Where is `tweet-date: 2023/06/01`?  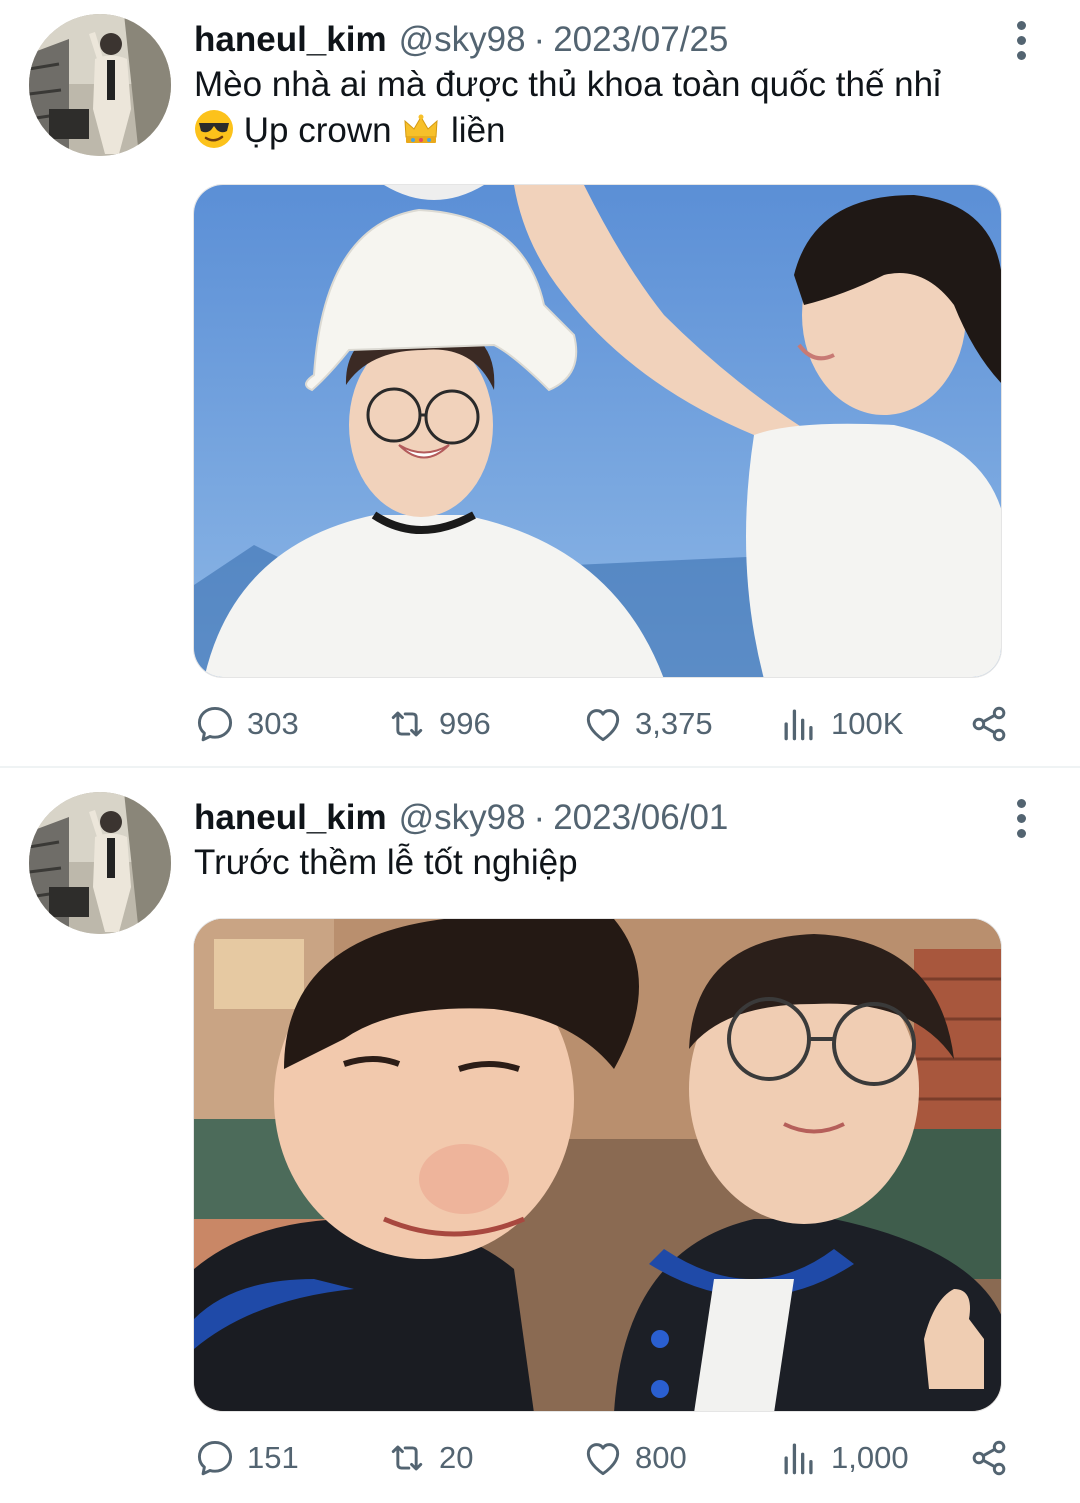 tweet-date: 2023/06/01 is located at coordinates (640, 818).